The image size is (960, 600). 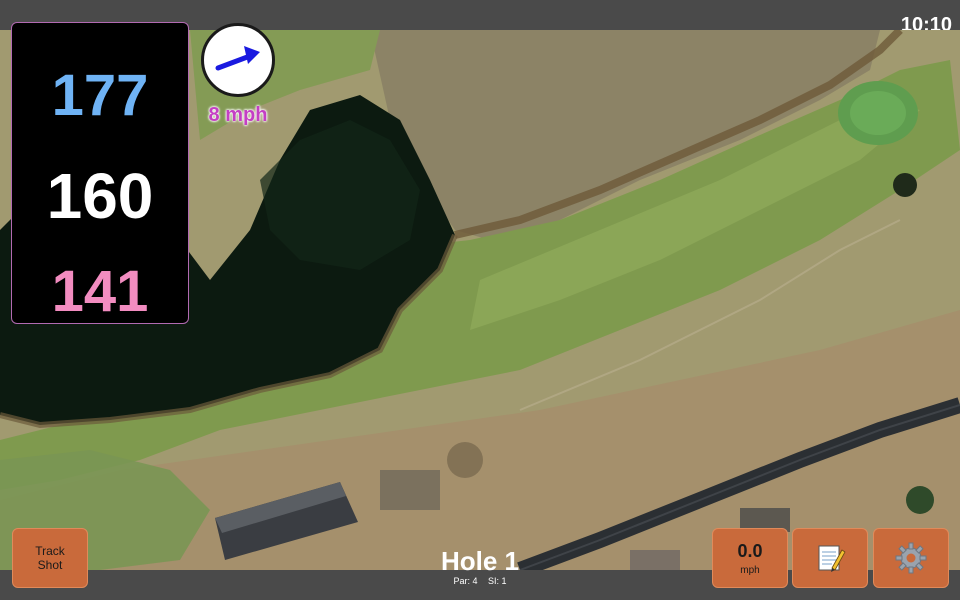 I want to click on si-label: SI: 1, so click(x=497, y=581).